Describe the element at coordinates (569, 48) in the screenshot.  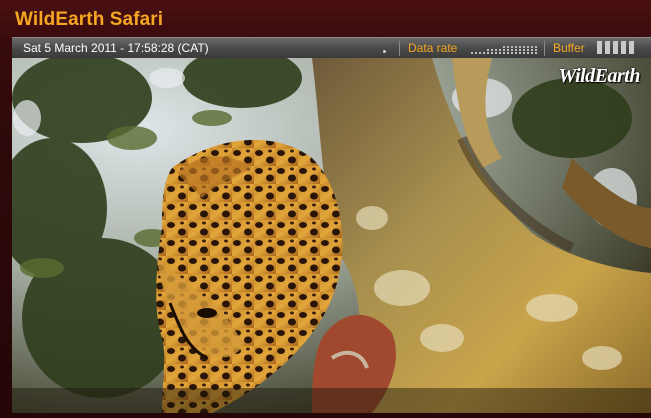
I see `buffer-label: Buffer` at that location.